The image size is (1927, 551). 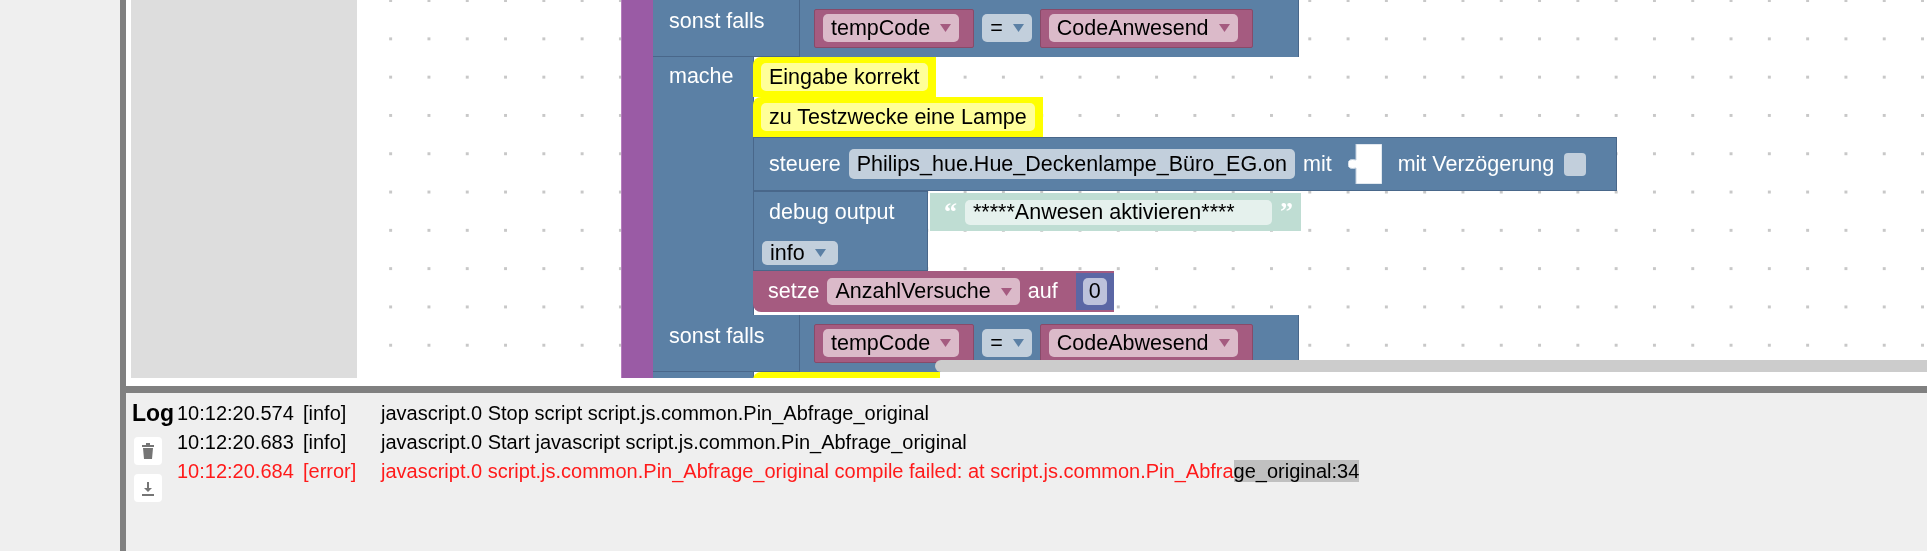 I want to click on log-time: 10:12:20.574, so click(x=236, y=413).